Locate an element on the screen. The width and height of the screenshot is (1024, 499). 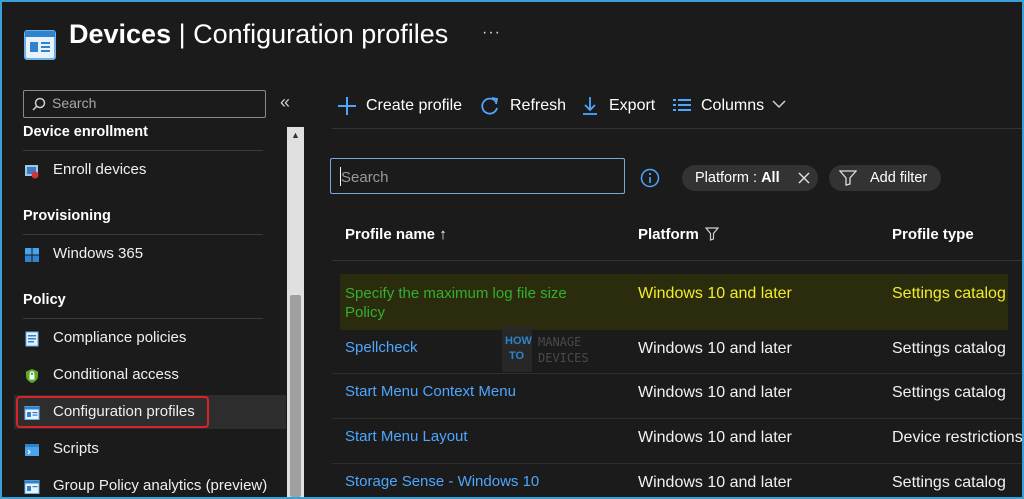
toolbar-divider is located at coordinates (677, 128).